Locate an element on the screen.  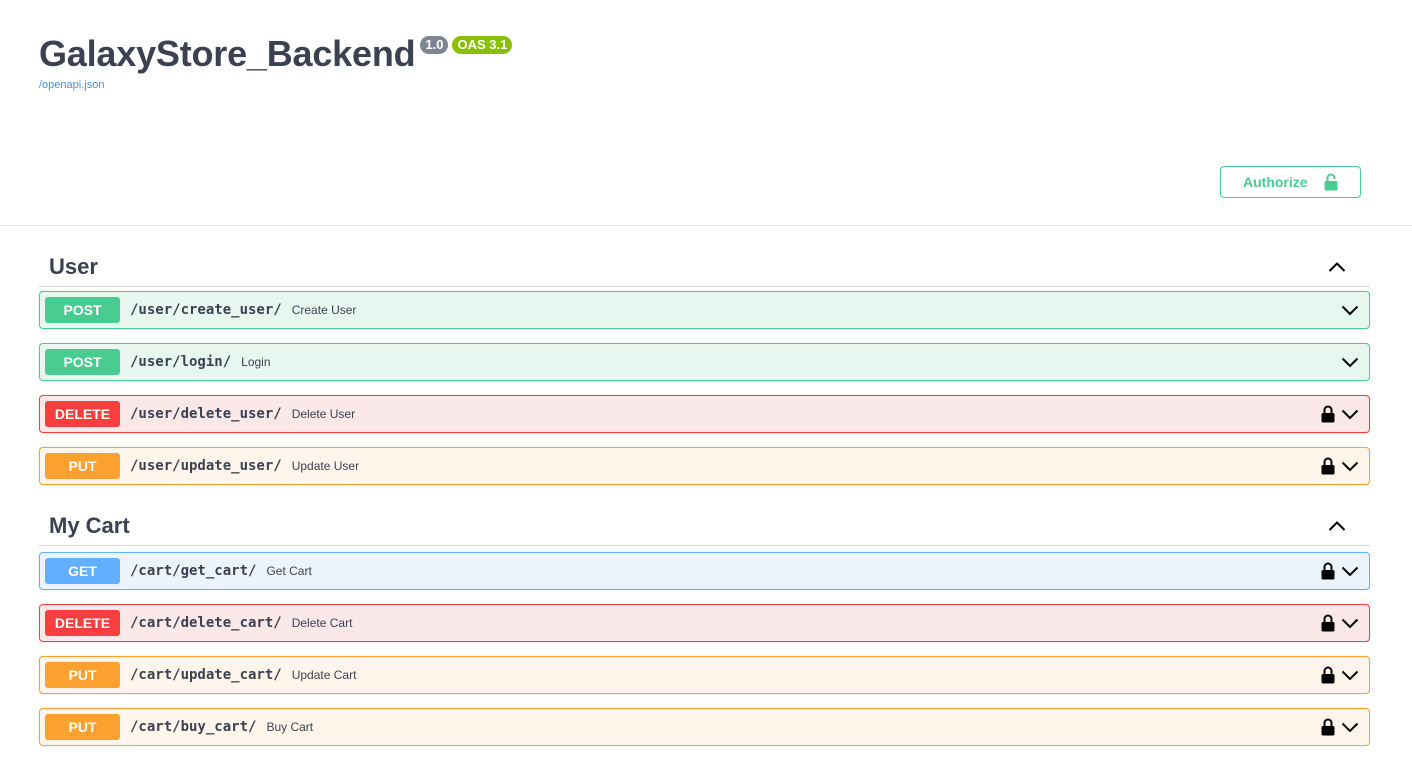
operation-summary: Get Cart is located at coordinates (289, 571).